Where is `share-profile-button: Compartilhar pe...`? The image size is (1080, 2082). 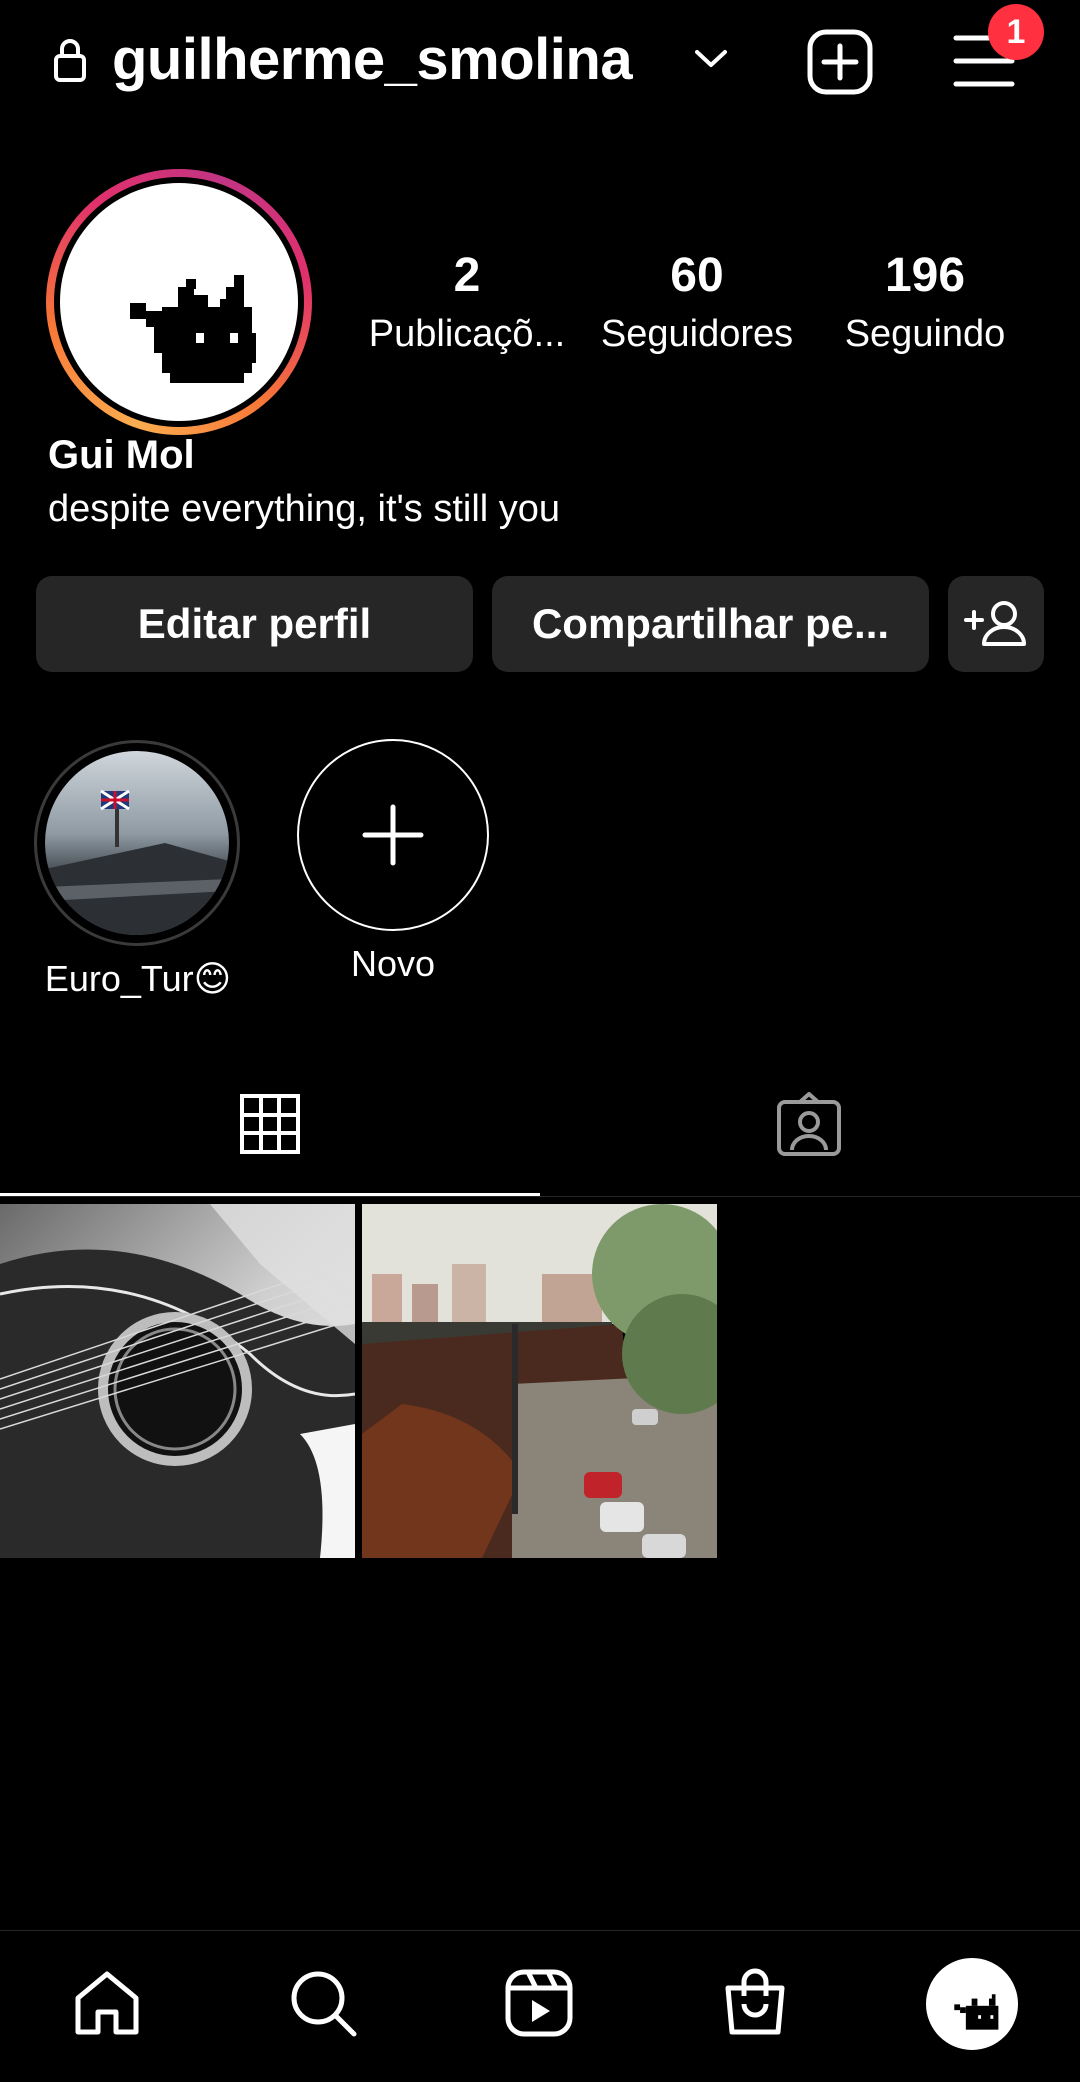
share-profile-button: Compartilhar pe... is located at coordinates (710, 624).